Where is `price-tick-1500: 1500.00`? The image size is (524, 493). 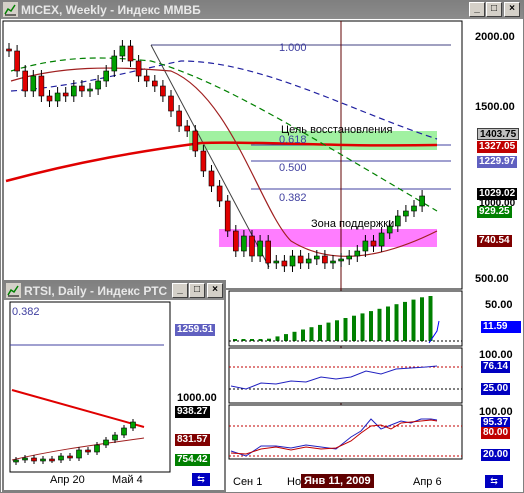
price-tick-1500: 1500.00 is located at coordinates (495, 107).